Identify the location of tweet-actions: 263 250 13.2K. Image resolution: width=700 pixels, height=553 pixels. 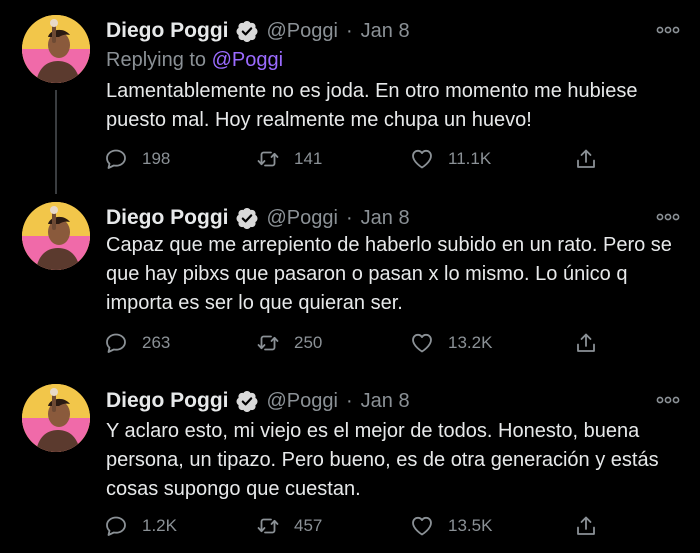
(354, 343).